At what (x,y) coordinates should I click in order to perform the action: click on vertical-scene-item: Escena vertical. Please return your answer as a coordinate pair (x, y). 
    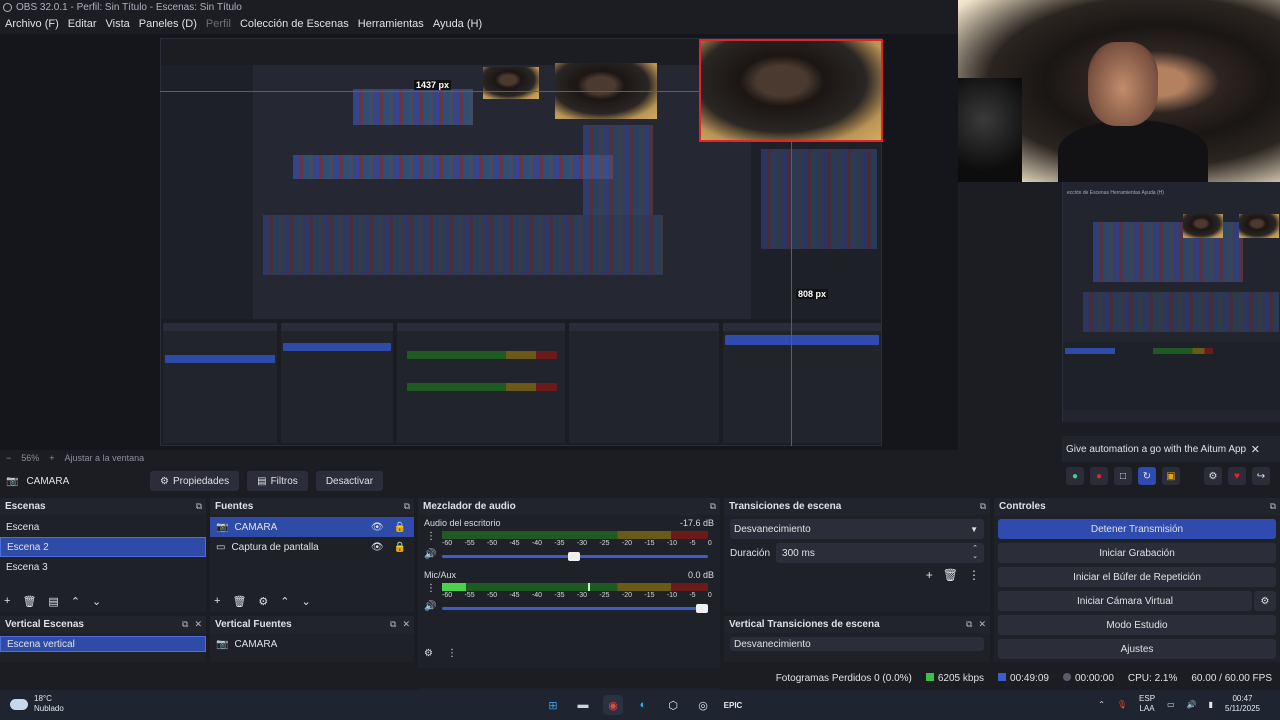
    Looking at the image, I should click on (103, 644).